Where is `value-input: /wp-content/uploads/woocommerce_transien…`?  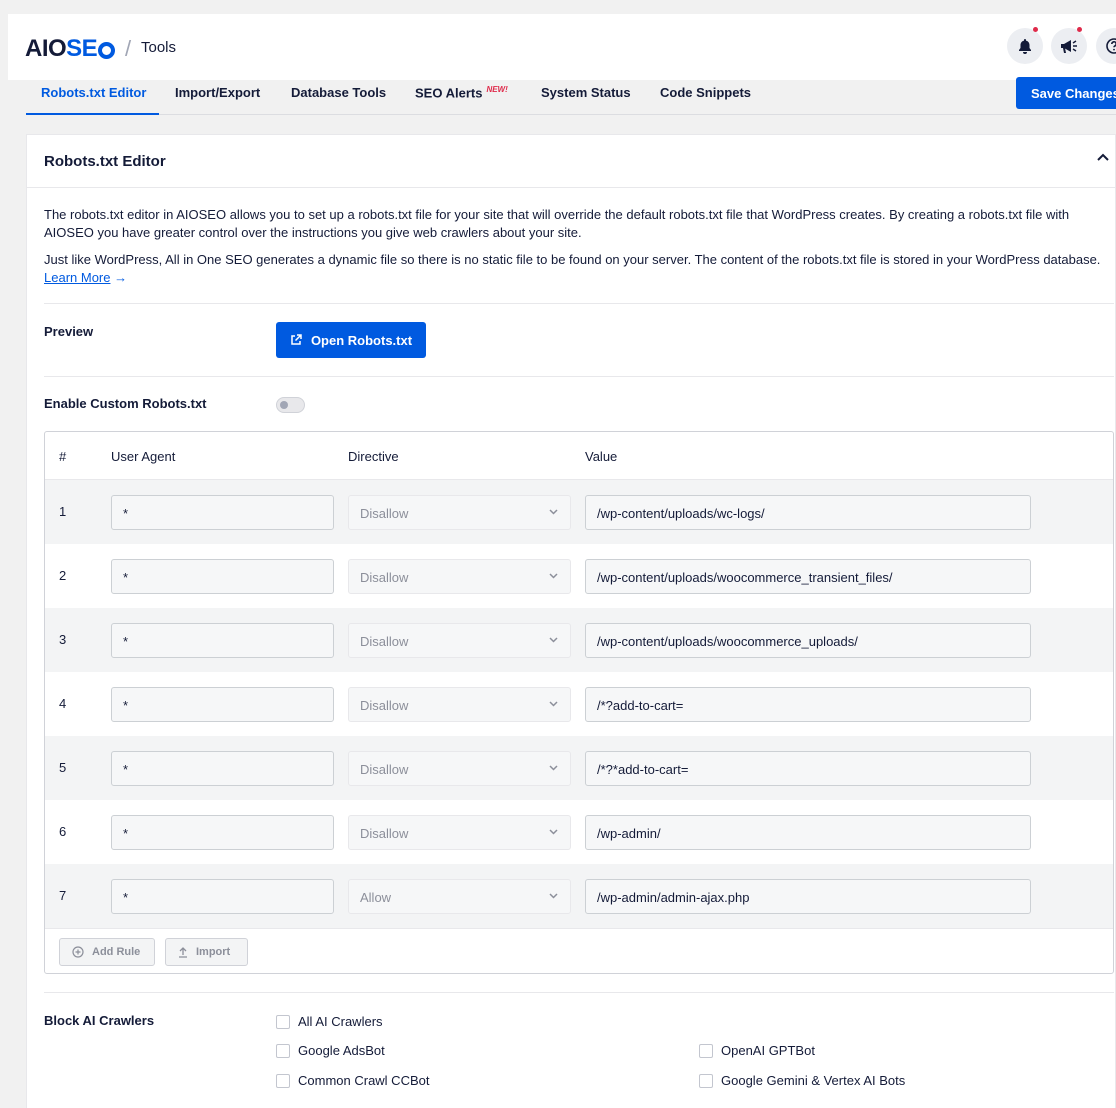 value-input: /wp-content/uploads/woocommerce_transien… is located at coordinates (808, 576).